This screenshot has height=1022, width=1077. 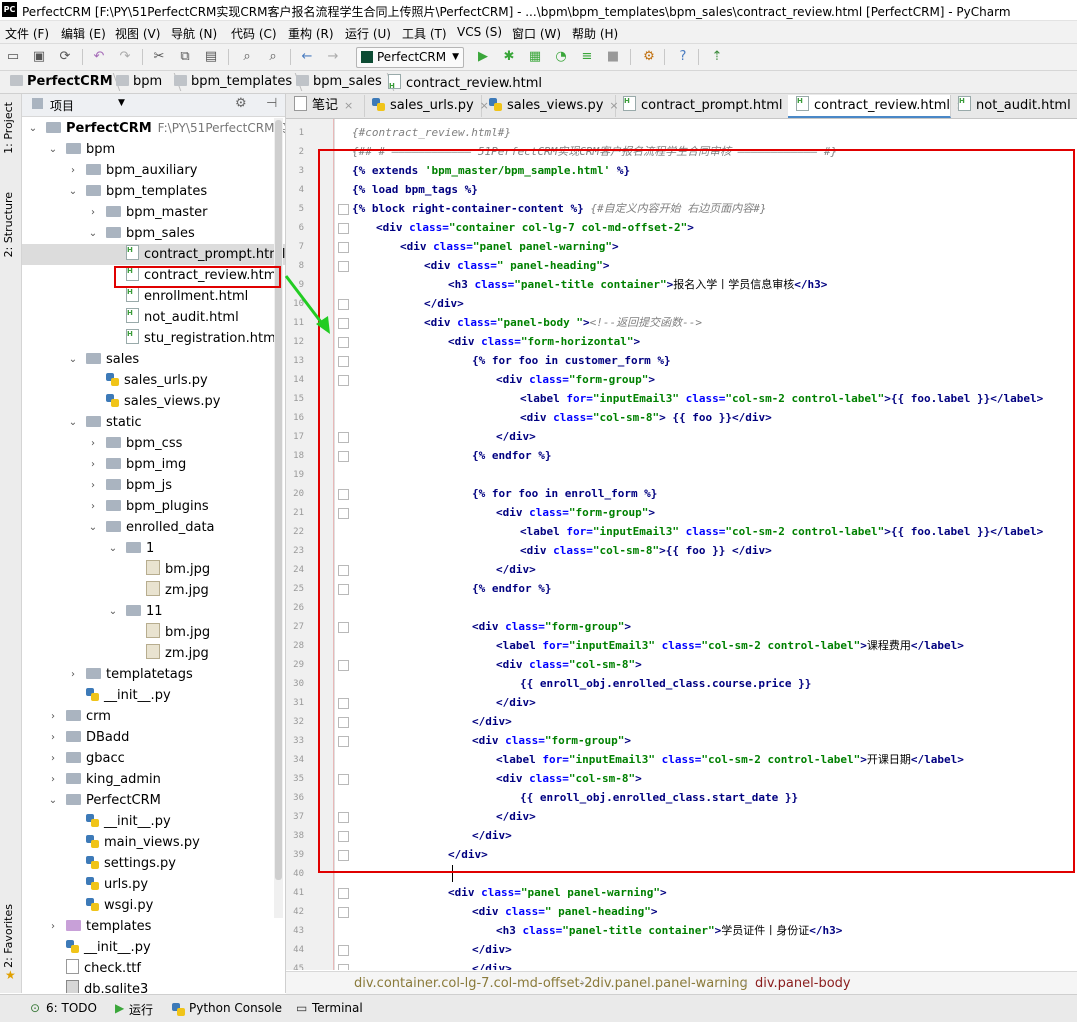 I want to click on project-view-label: 项目, so click(x=62, y=105).